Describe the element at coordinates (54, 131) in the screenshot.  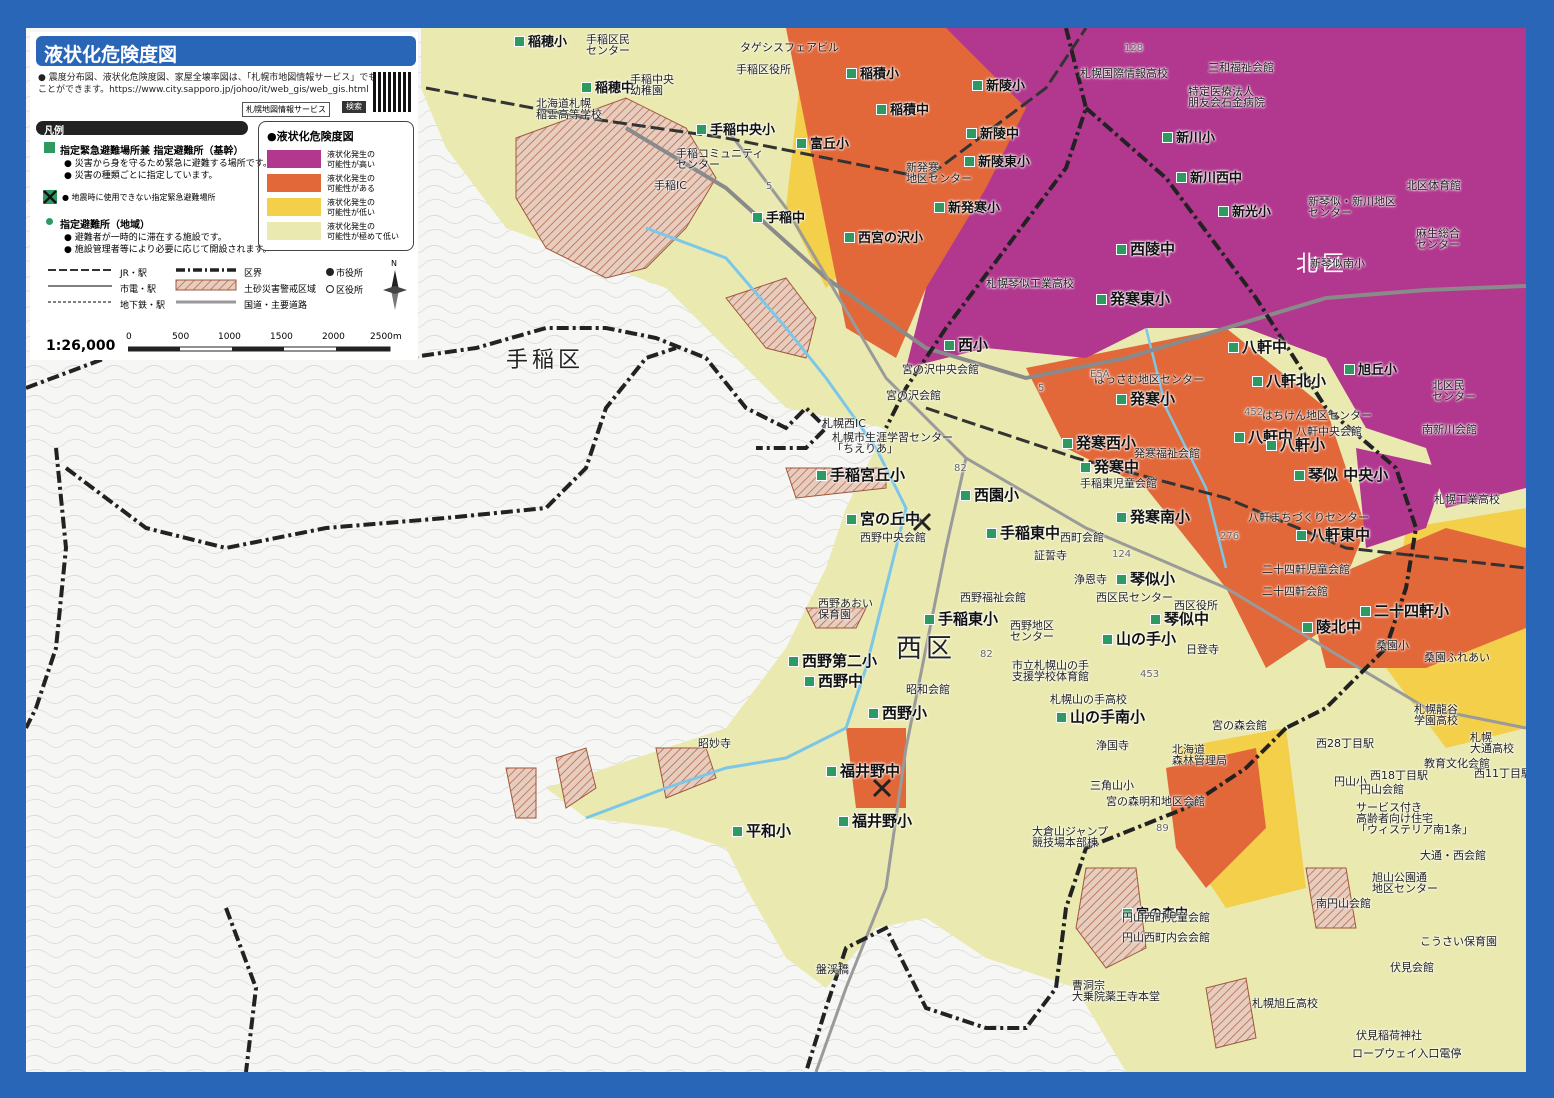
I see `legend-header-label: 凡例` at that location.